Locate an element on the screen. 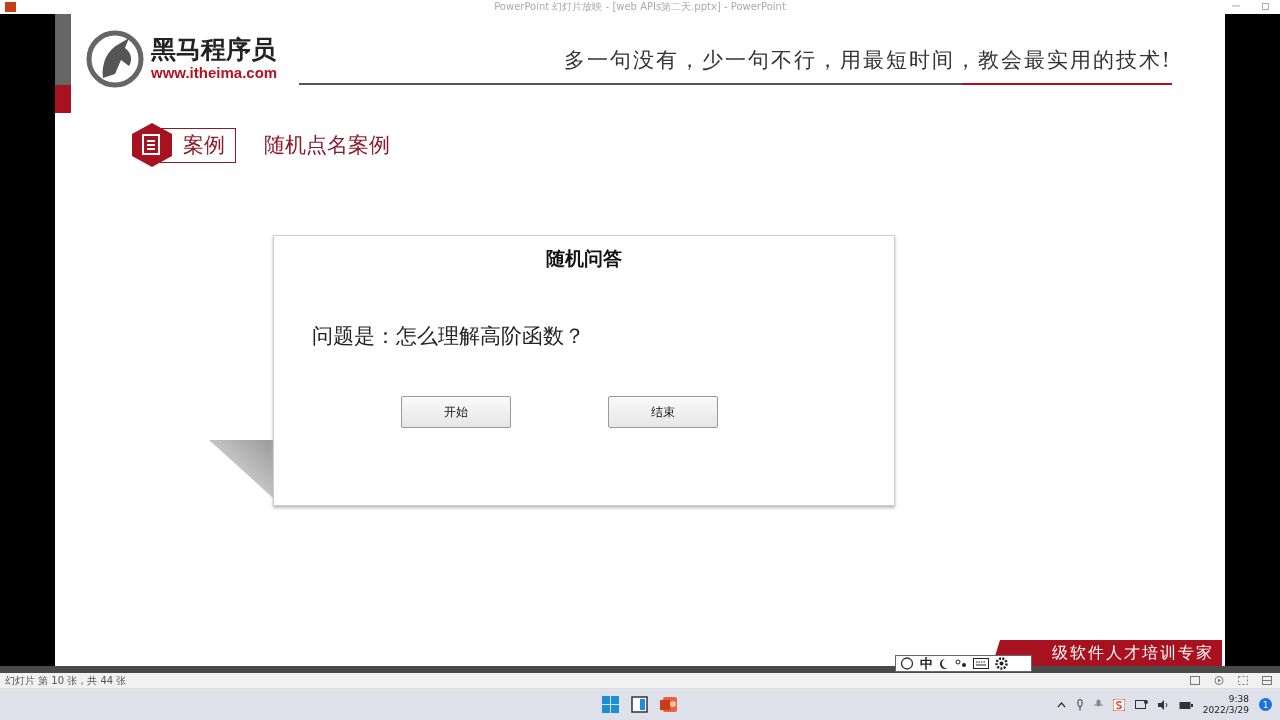 The height and width of the screenshot is (720, 1280). question-text: 问题是：怎么理解高阶函数？ is located at coordinates (448, 336).